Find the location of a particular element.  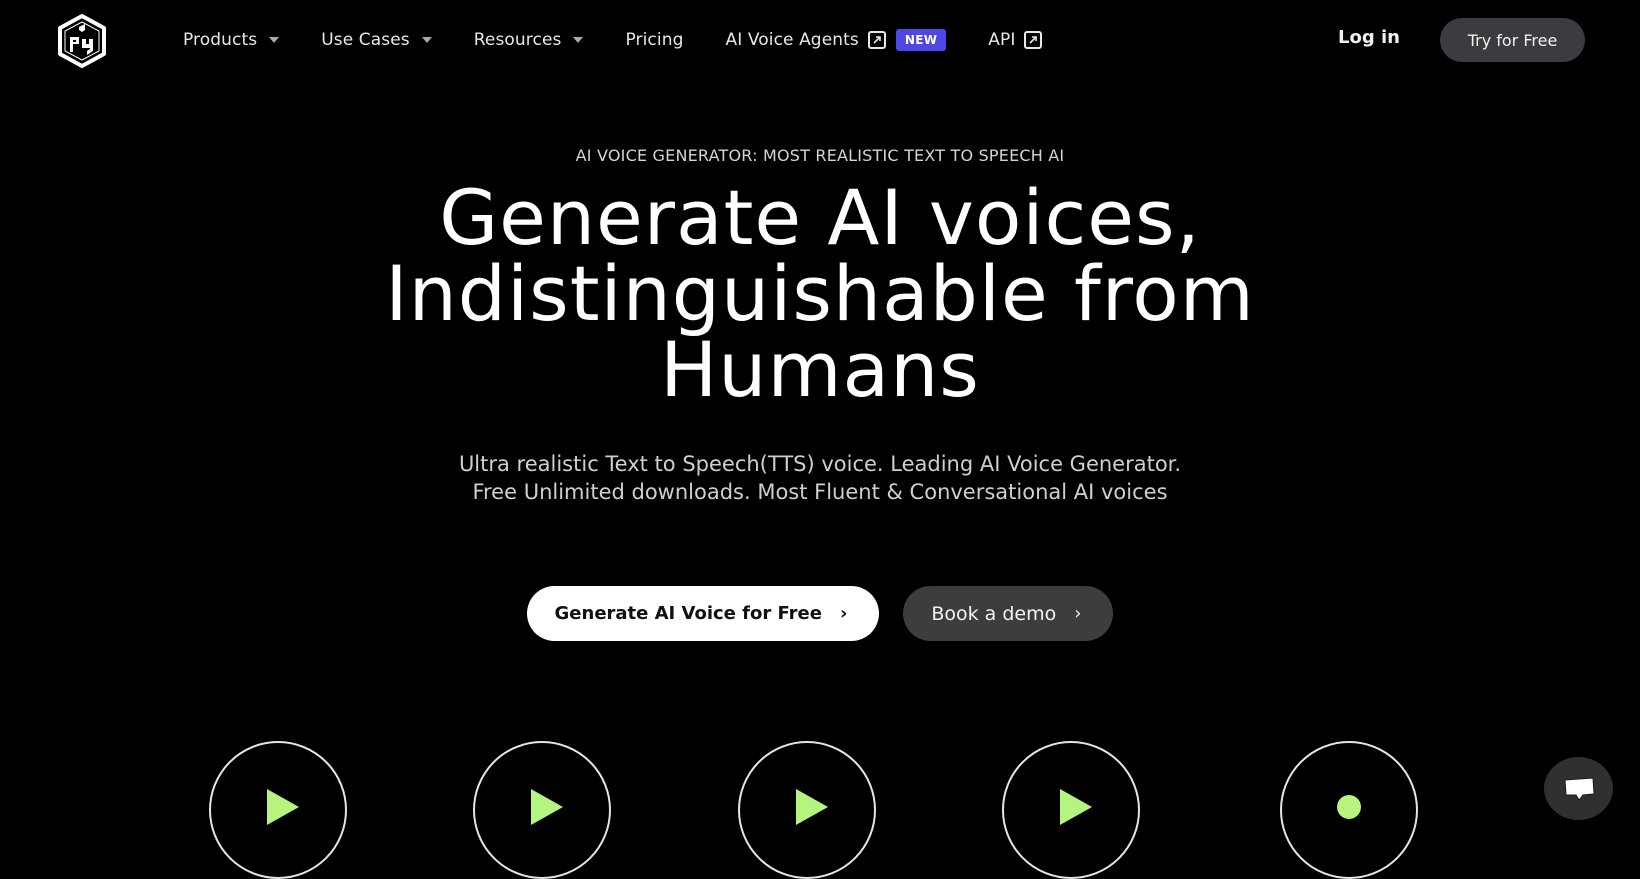

nav-label: Pricing is located at coordinates (654, 40).